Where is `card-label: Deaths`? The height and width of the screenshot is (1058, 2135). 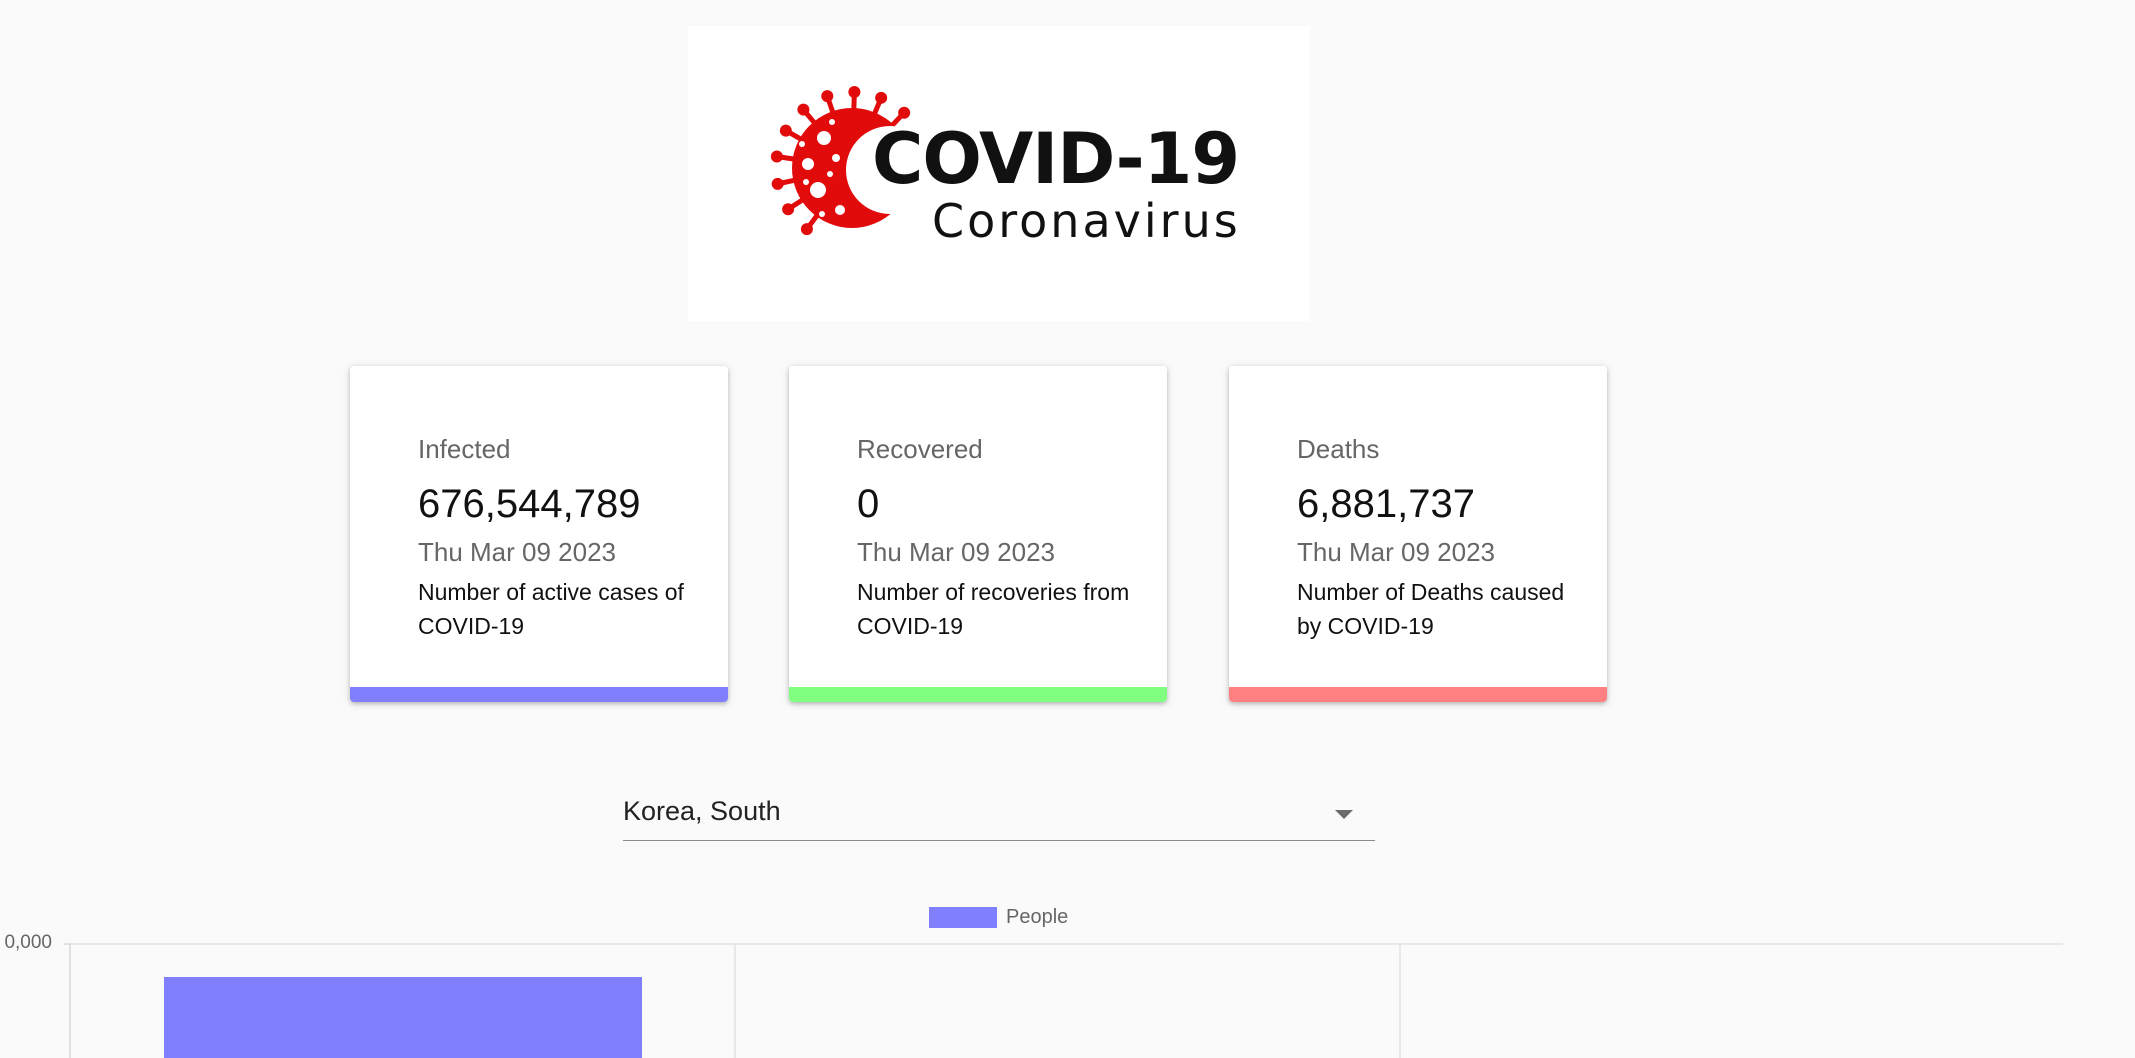
card-label: Deaths is located at coordinates (1338, 449).